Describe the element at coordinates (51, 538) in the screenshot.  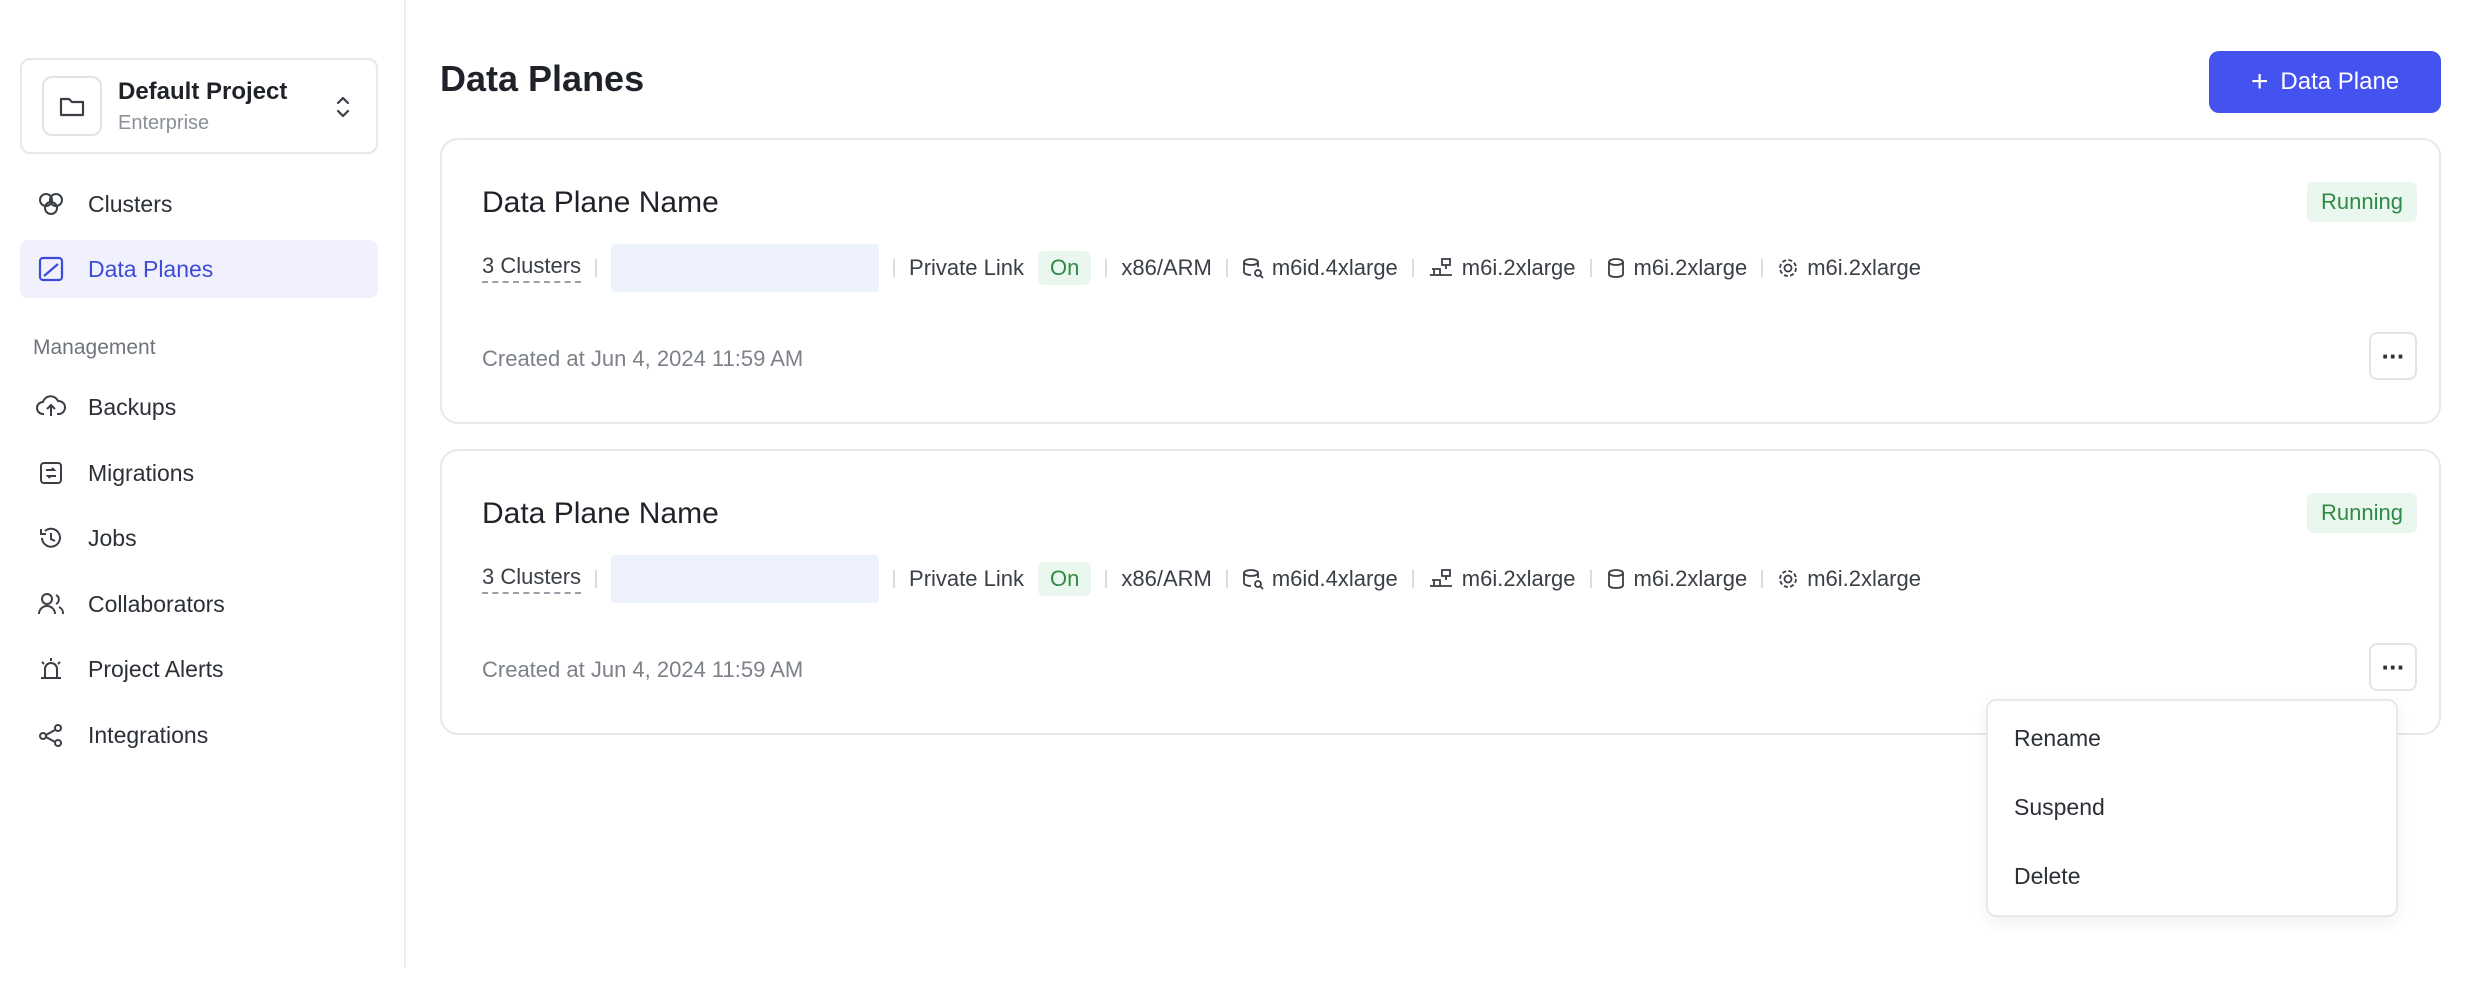
I see `history-icon` at that location.